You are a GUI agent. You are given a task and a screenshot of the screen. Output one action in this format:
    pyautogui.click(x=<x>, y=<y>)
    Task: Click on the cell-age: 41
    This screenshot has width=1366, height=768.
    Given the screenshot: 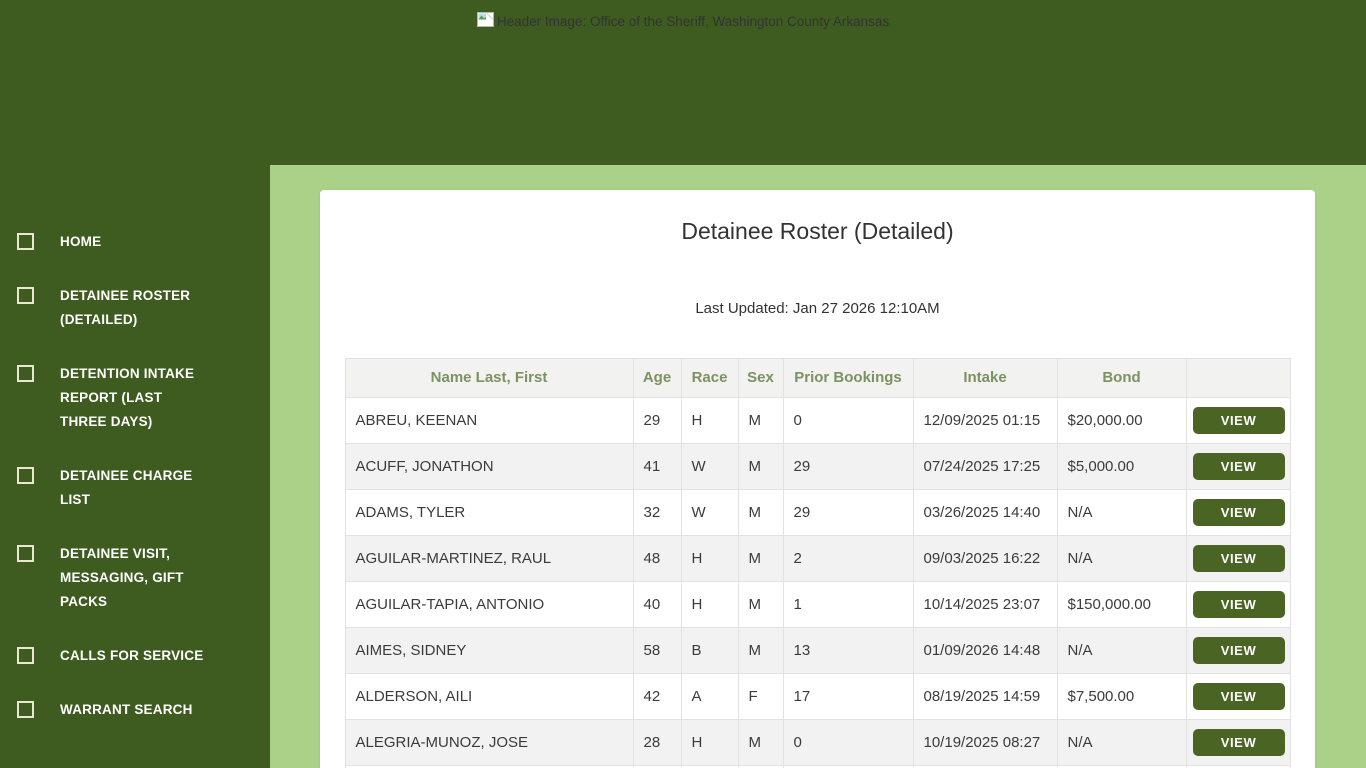 What is the action you would take?
    pyautogui.click(x=657, y=466)
    